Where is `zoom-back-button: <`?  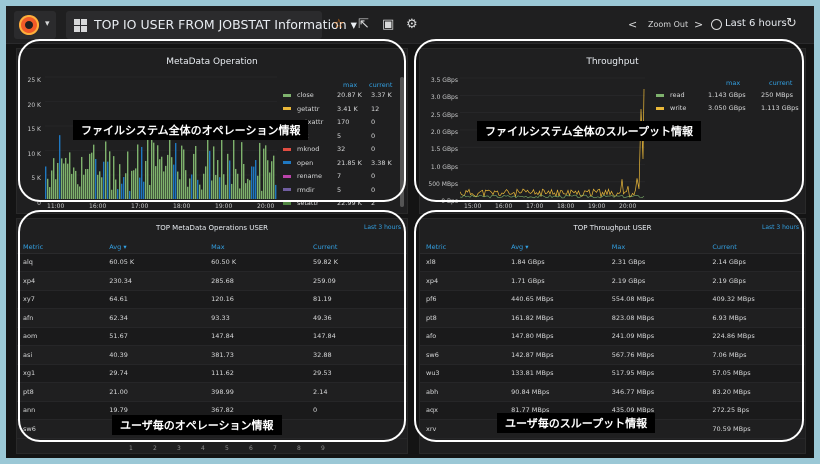
zoom-back-button: < is located at coordinates (632, 24).